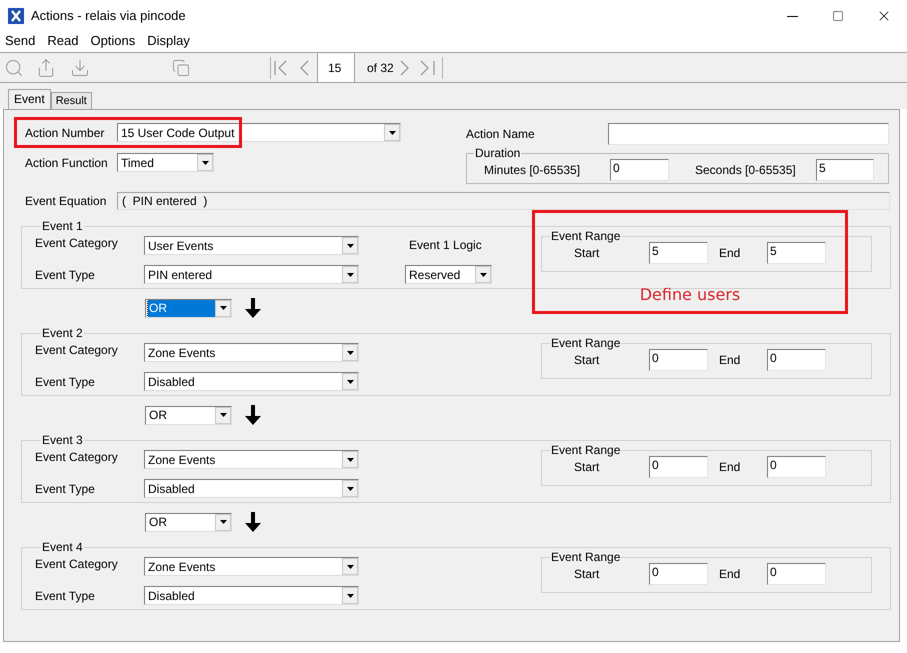 The width and height of the screenshot is (907, 653). I want to click on menu-item: Options, so click(113, 41).